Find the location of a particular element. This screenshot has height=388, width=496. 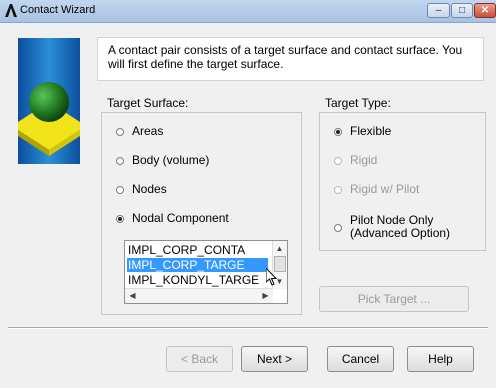

radio-rigid-w-pilot-label: Rigid w/ Pilot is located at coordinates (385, 189).